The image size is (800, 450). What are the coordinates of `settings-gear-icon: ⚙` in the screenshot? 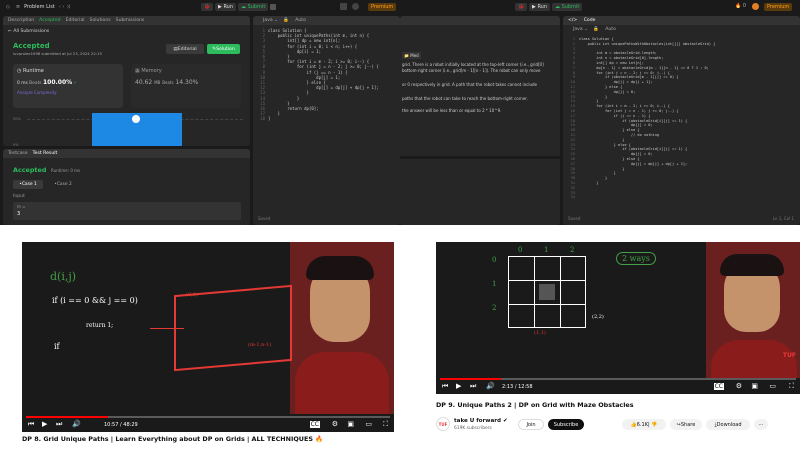 It's located at (335, 424).